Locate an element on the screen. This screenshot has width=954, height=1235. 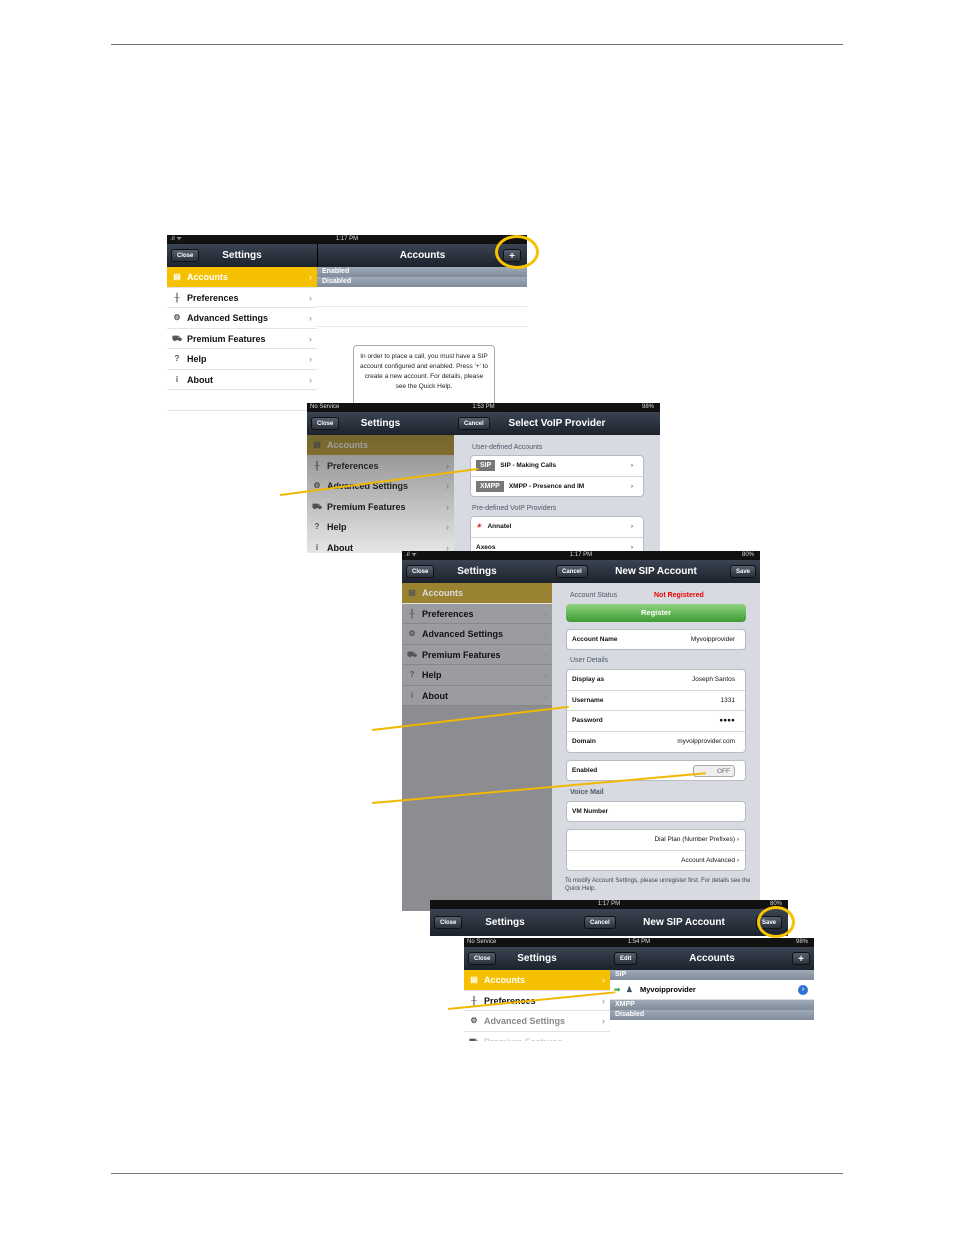
xmpp-badge: XMPP is located at coordinates (490, 486).